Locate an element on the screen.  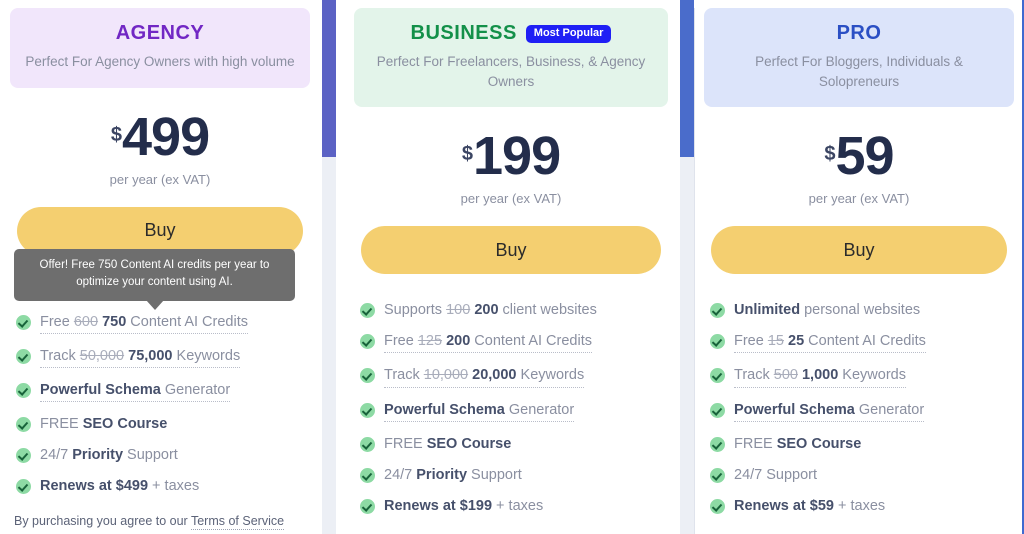
new-value: 1,000 is located at coordinates (820, 375).